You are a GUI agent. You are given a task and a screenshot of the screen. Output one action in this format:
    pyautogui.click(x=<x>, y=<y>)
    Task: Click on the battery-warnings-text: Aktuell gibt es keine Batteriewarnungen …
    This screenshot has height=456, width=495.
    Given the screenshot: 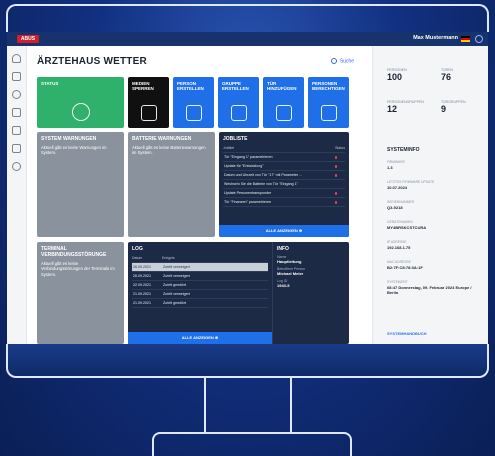 What is the action you would take?
    pyautogui.click(x=169, y=150)
    